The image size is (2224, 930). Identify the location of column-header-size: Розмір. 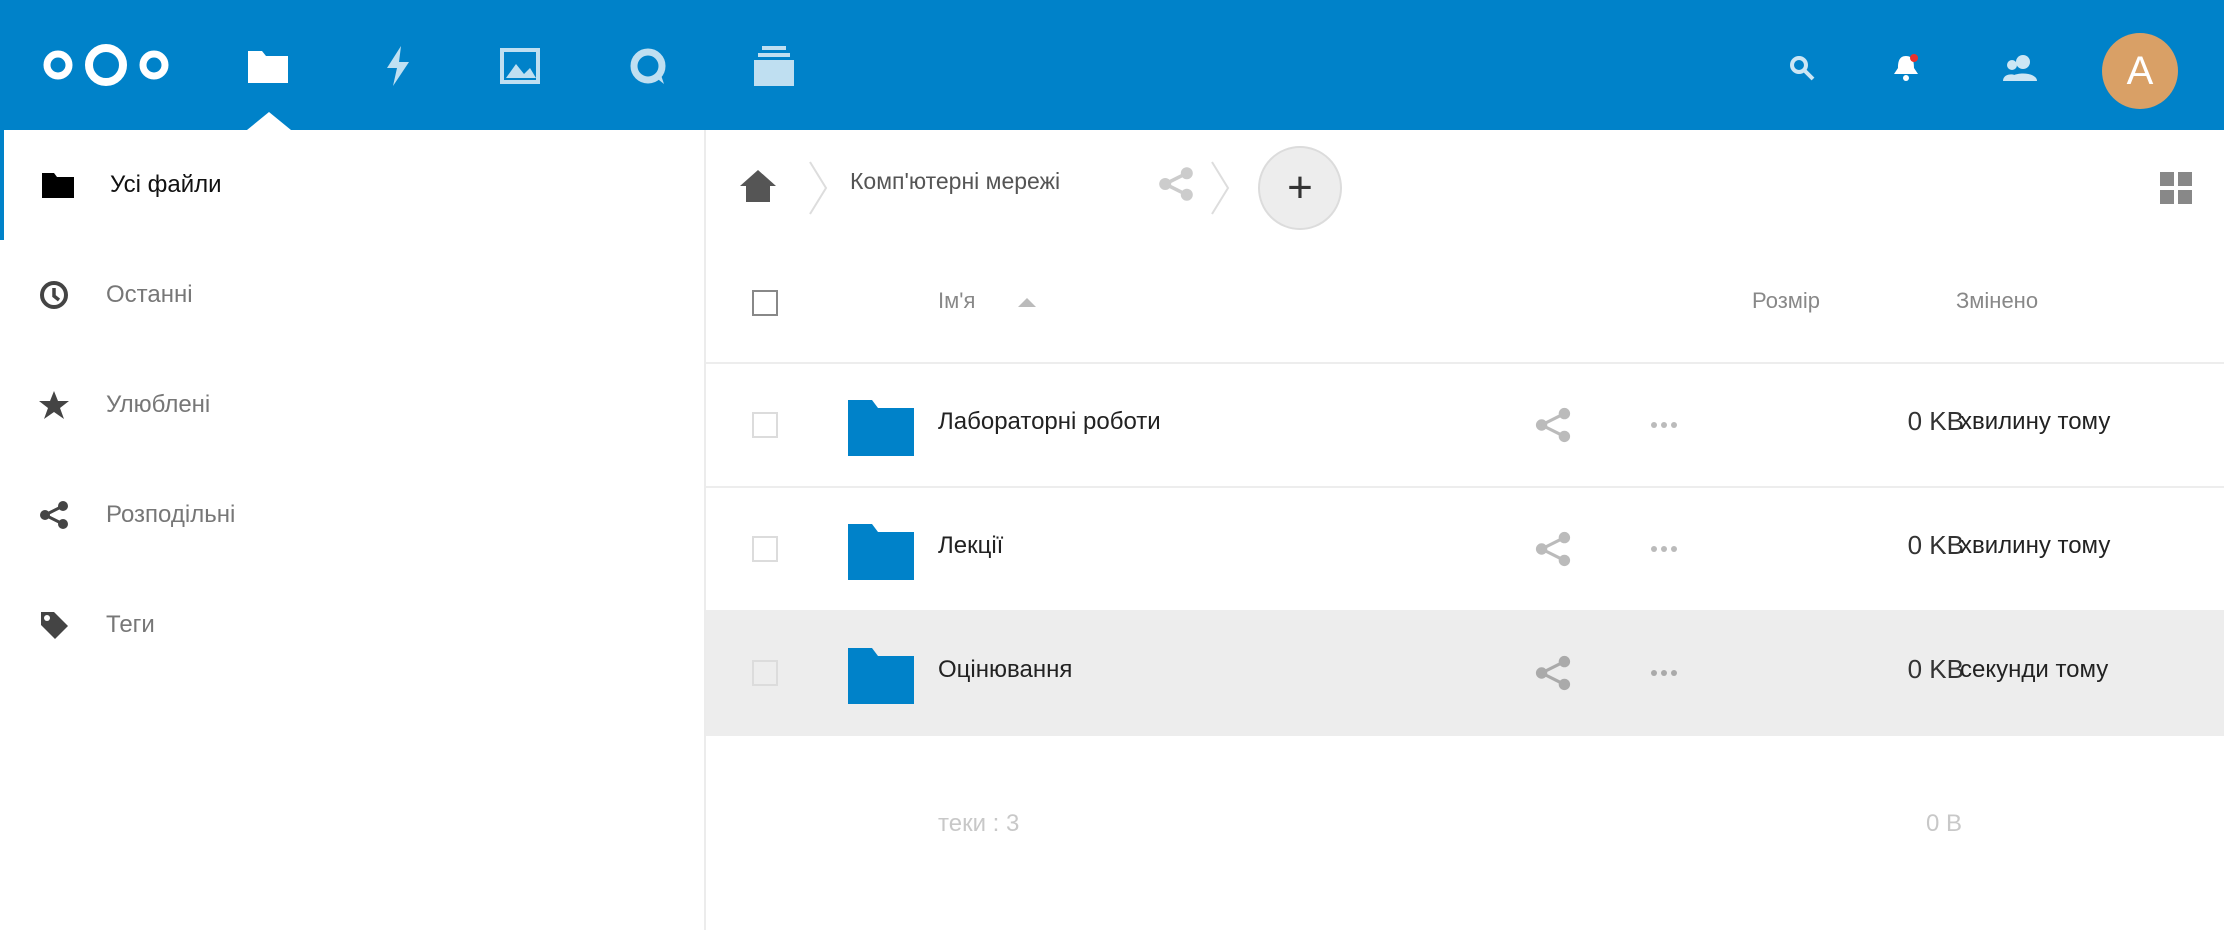
(1786, 301).